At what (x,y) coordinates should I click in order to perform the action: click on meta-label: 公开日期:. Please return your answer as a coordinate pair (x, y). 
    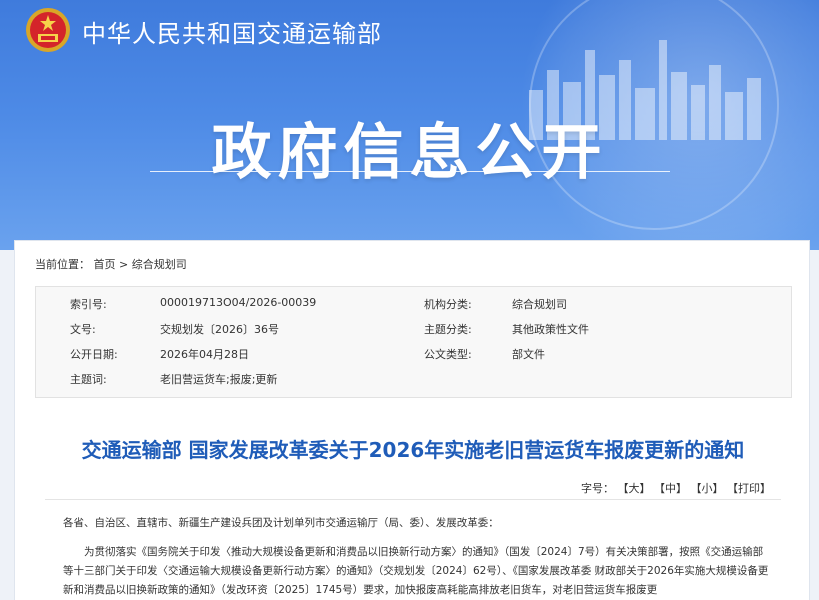
    Looking at the image, I should click on (94, 354).